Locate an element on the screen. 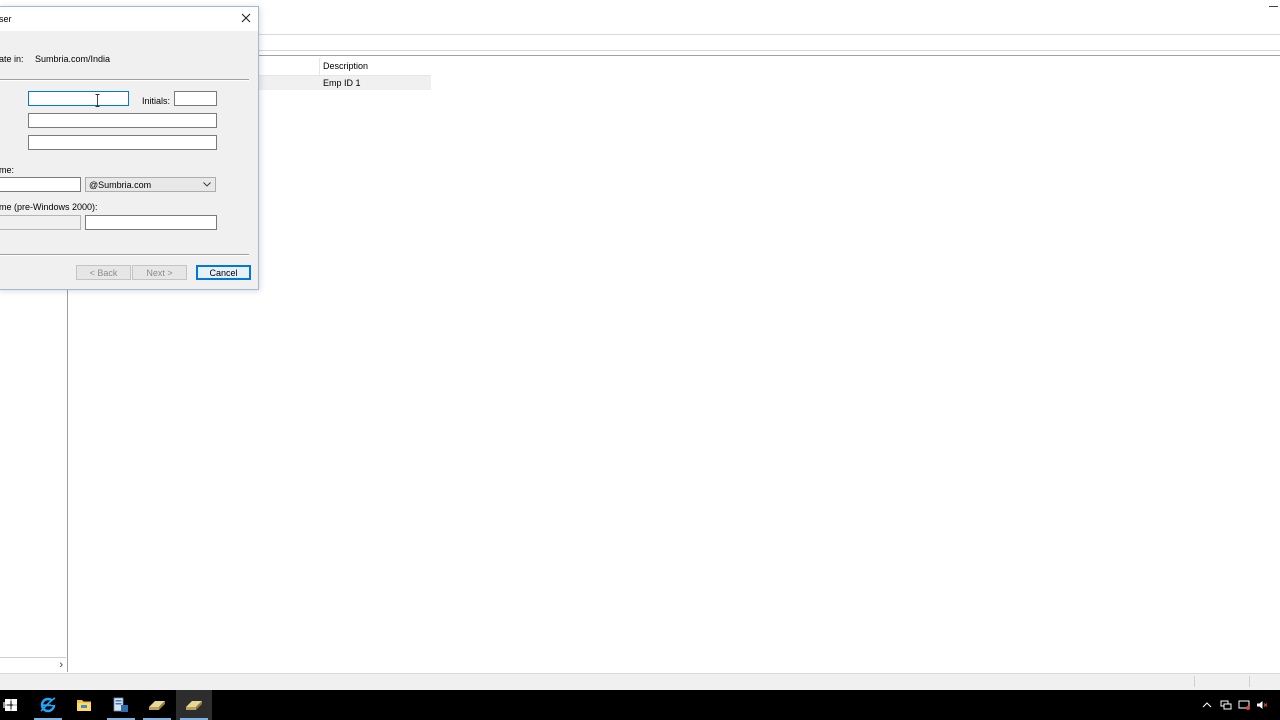 The width and height of the screenshot is (1280, 720). initials-field is located at coordinates (195, 98).